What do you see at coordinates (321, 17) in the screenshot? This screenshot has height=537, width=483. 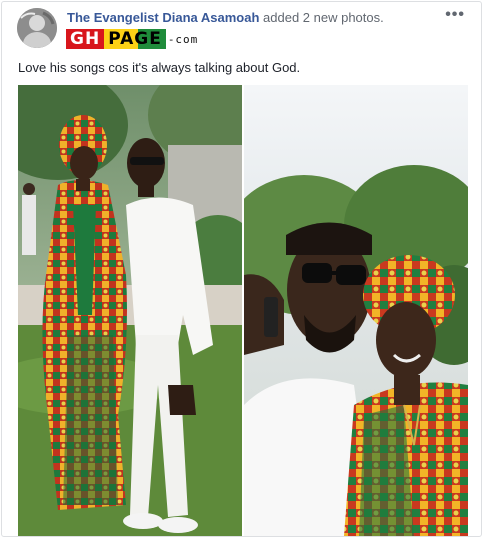 I see `post-action-text: added 2 new photos.` at bounding box center [321, 17].